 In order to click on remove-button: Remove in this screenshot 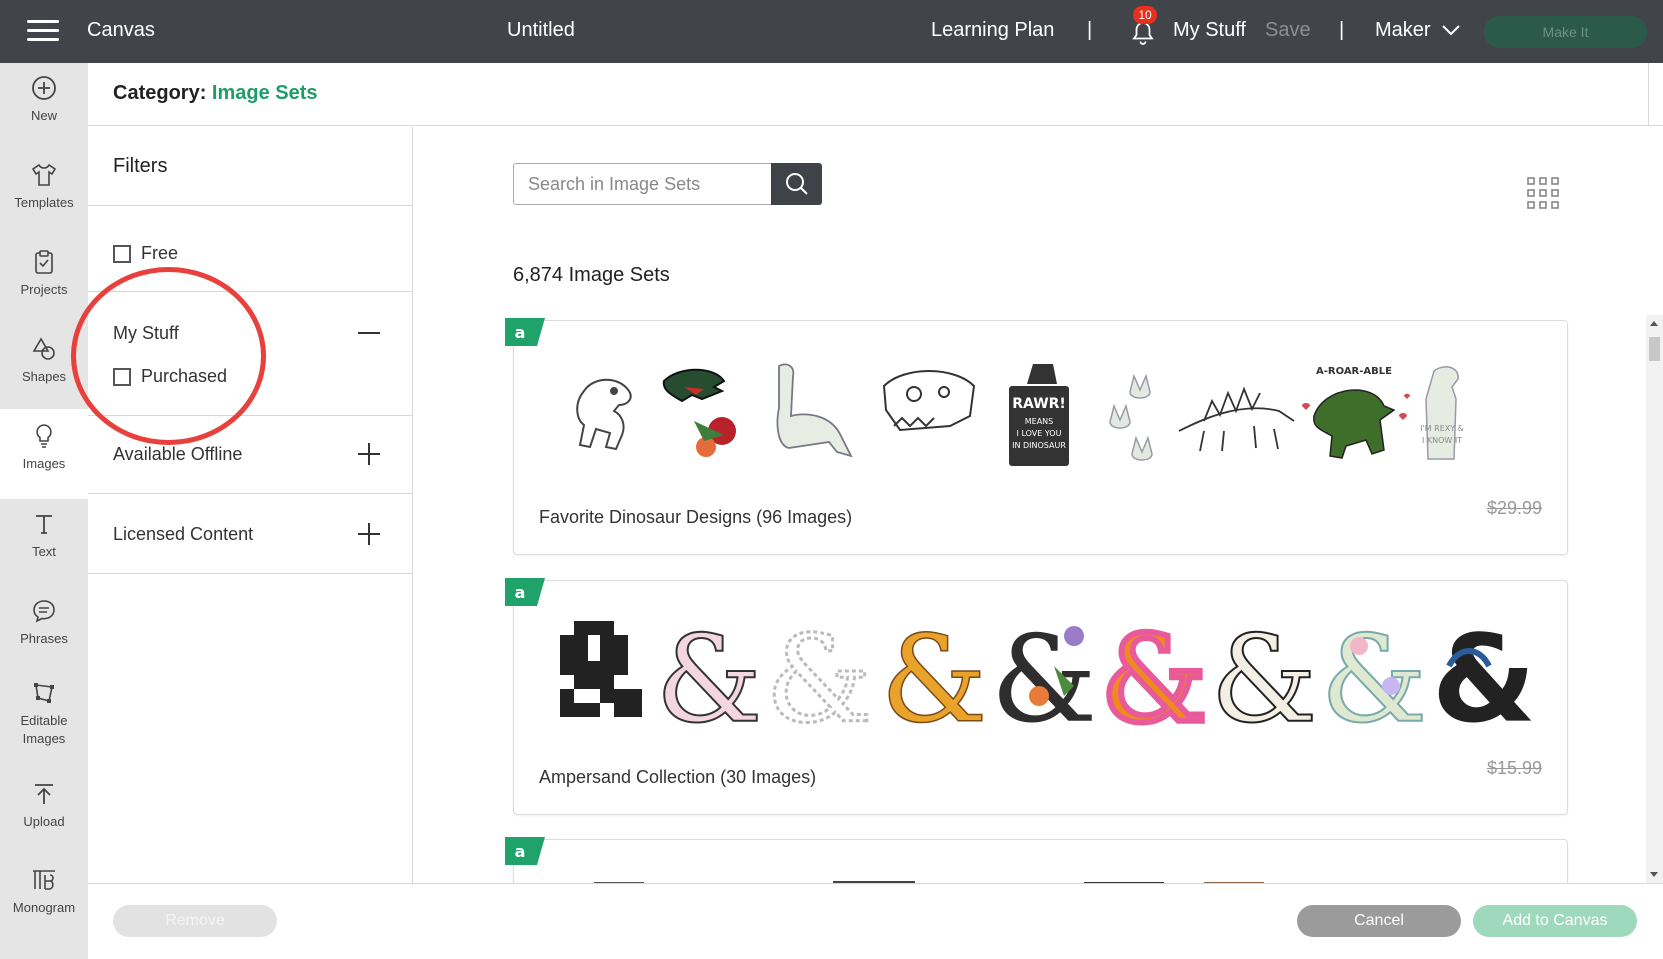, I will do `click(195, 921)`.